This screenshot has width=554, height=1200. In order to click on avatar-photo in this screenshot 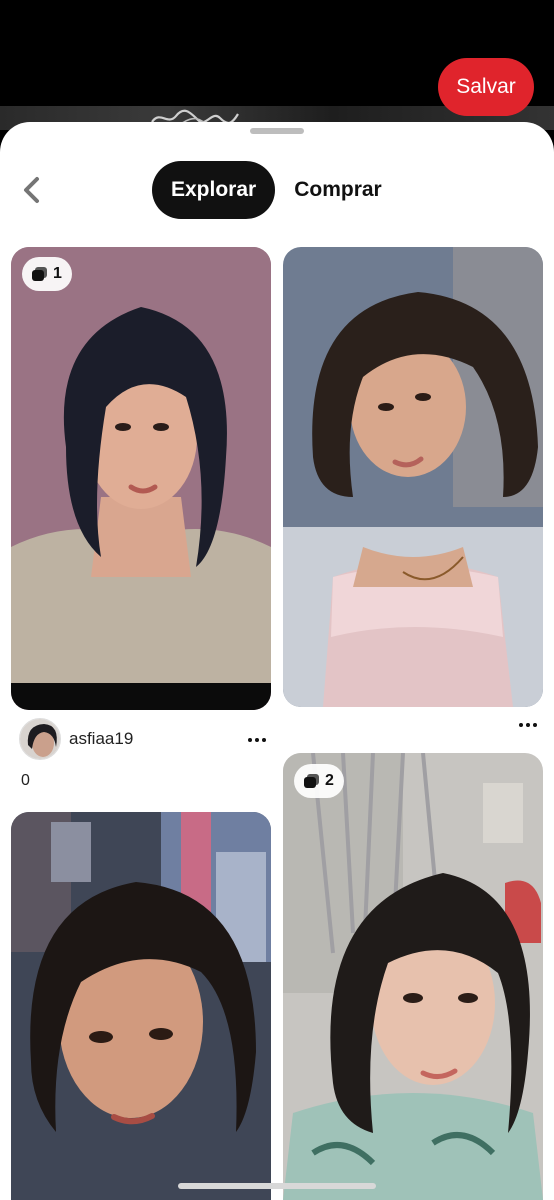, I will do `click(40, 739)`.